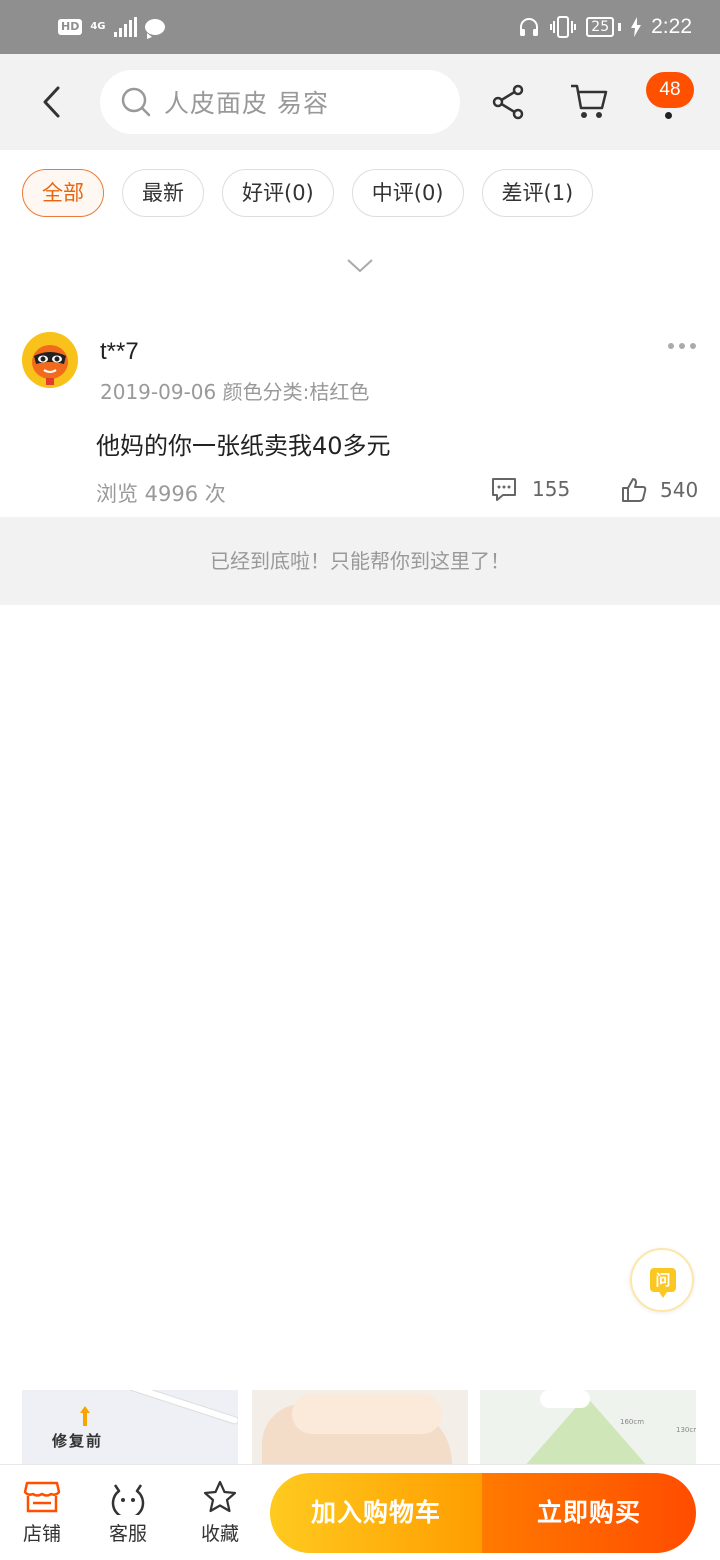  I want to click on store-button: 店铺, so click(42, 1512).